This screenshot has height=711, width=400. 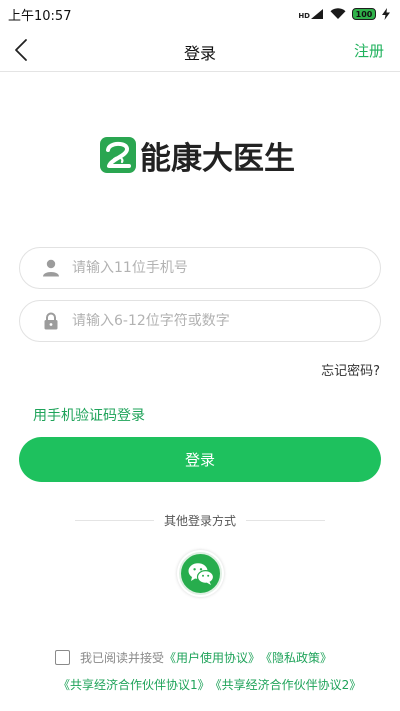 What do you see at coordinates (40, 16) in the screenshot?
I see `status-time: 上午10:57` at bounding box center [40, 16].